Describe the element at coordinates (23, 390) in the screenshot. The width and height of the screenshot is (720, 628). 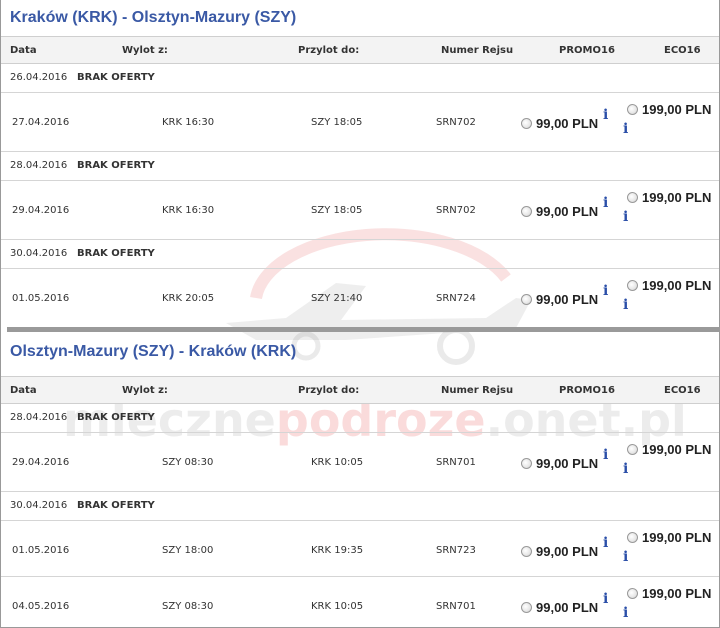
I see `col-date: Data` at that location.